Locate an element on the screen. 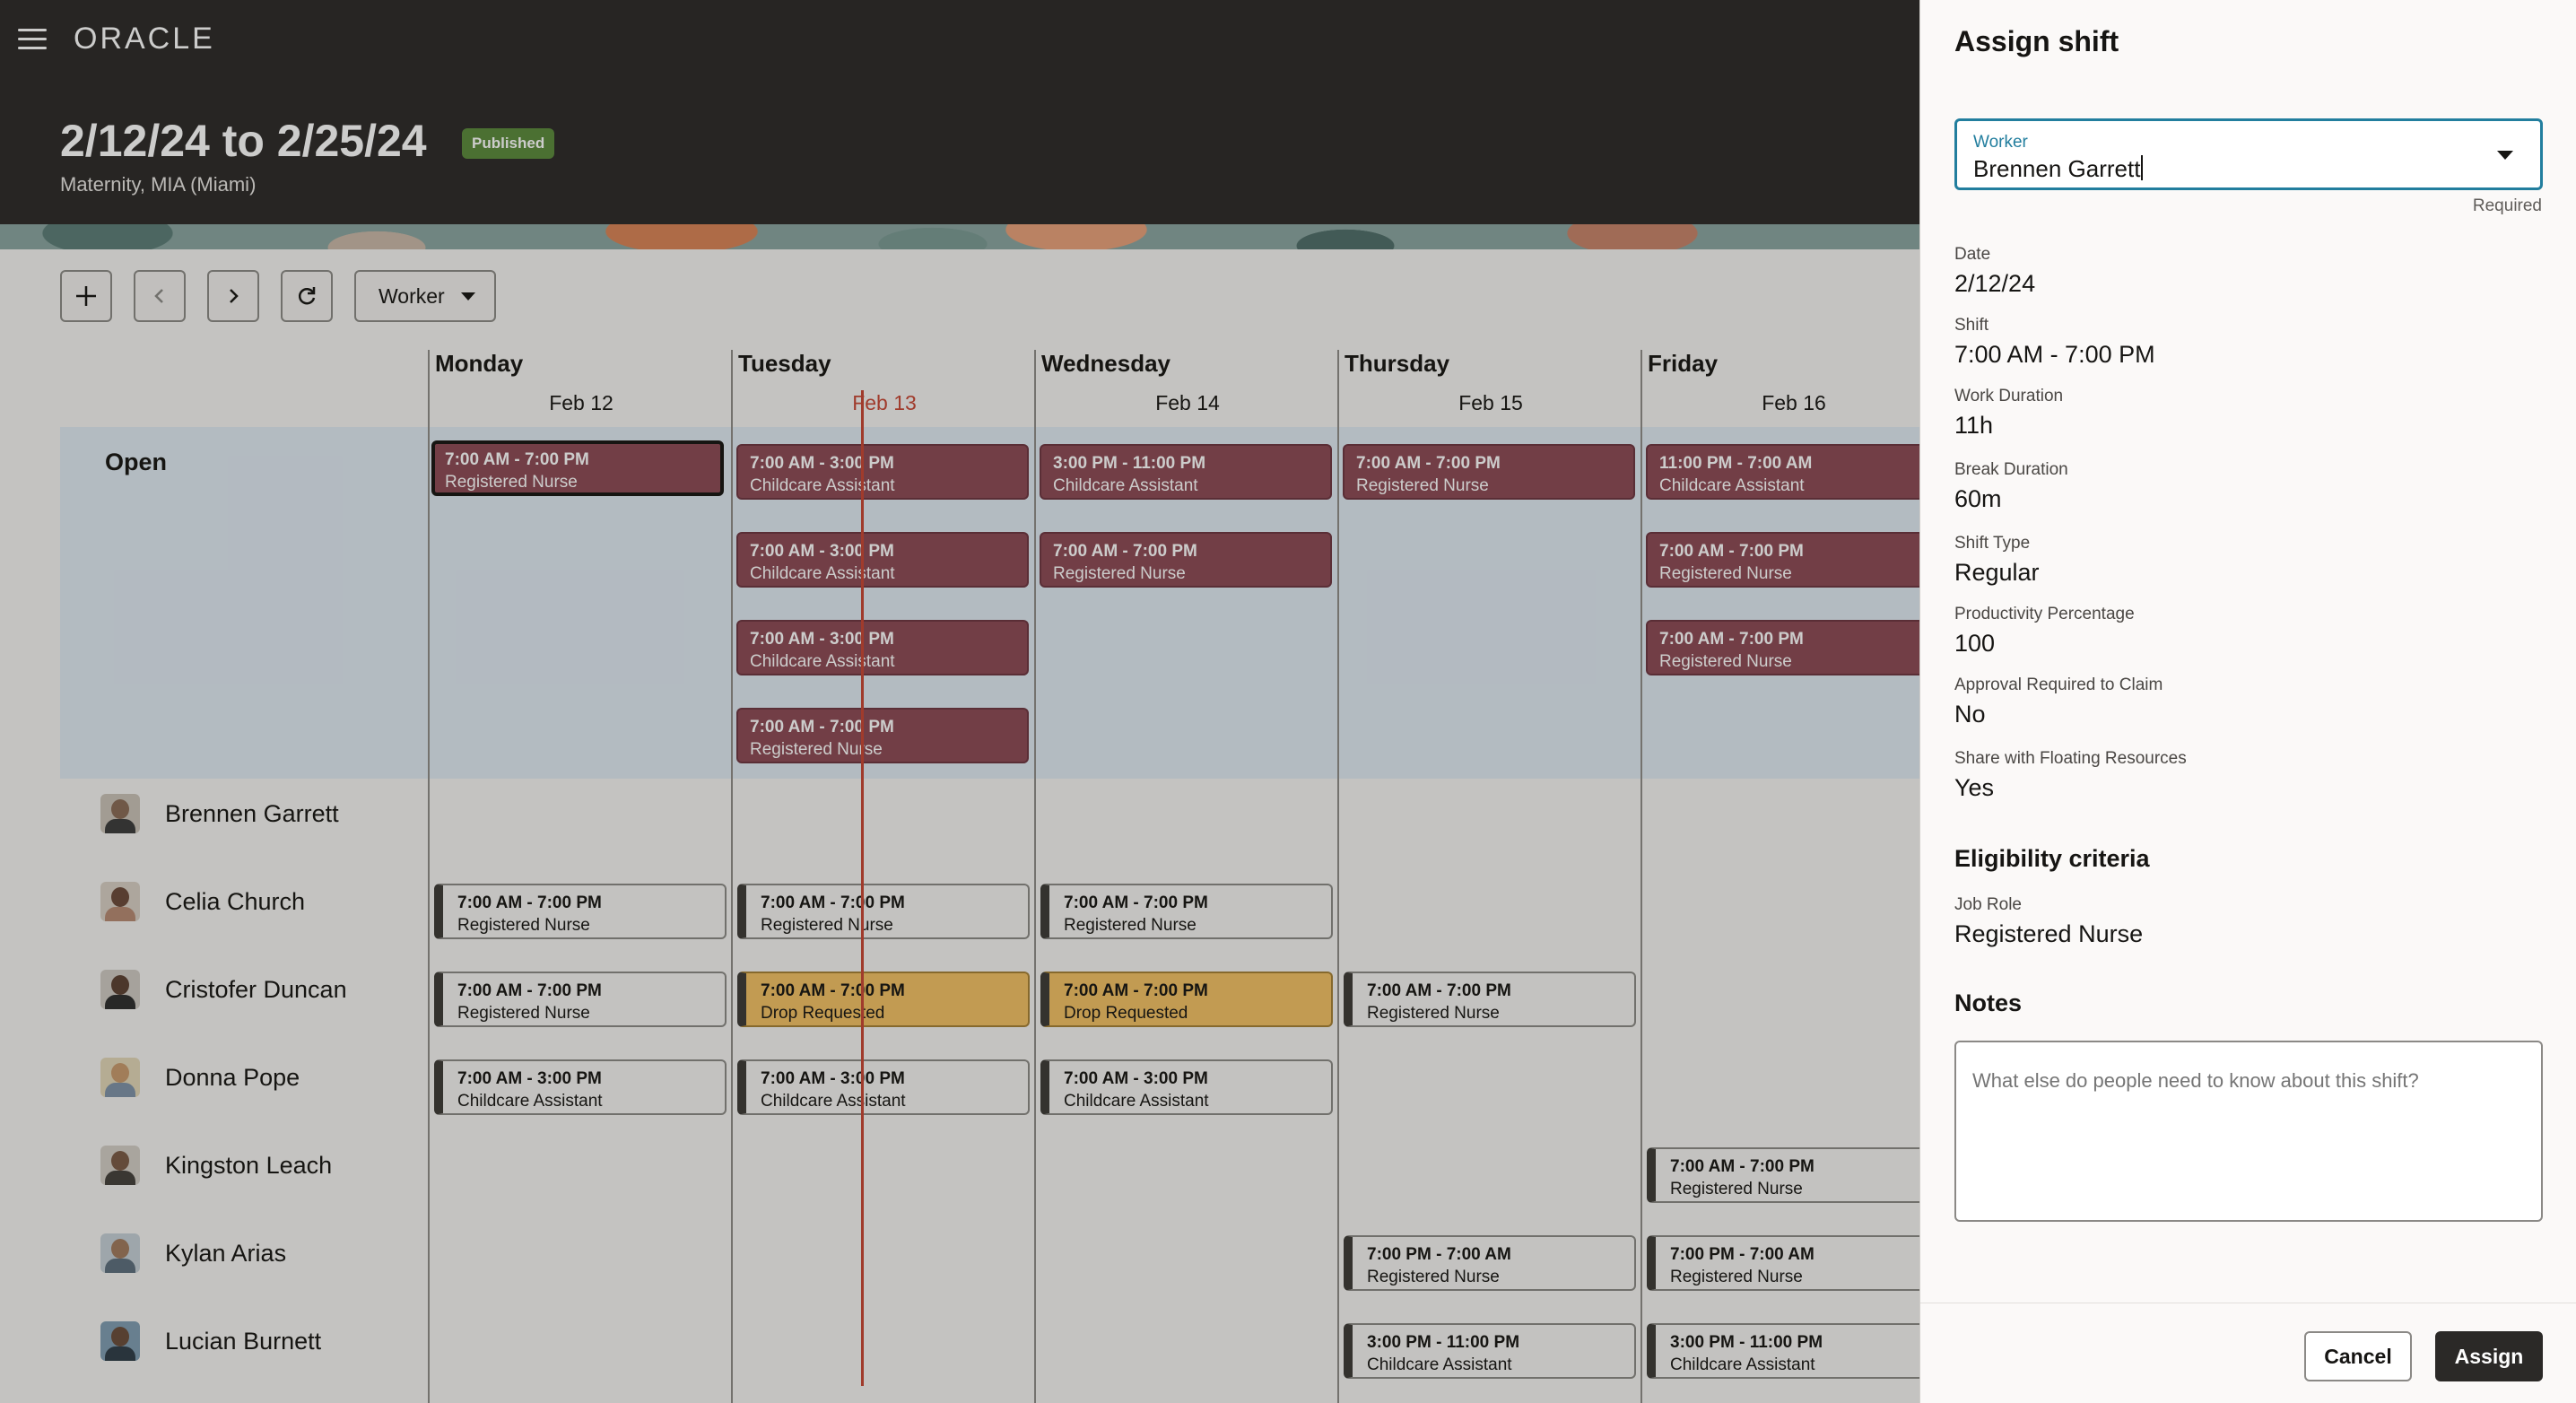 The height and width of the screenshot is (1403, 2576). field-label: Shift Type is located at coordinates (1992, 543).